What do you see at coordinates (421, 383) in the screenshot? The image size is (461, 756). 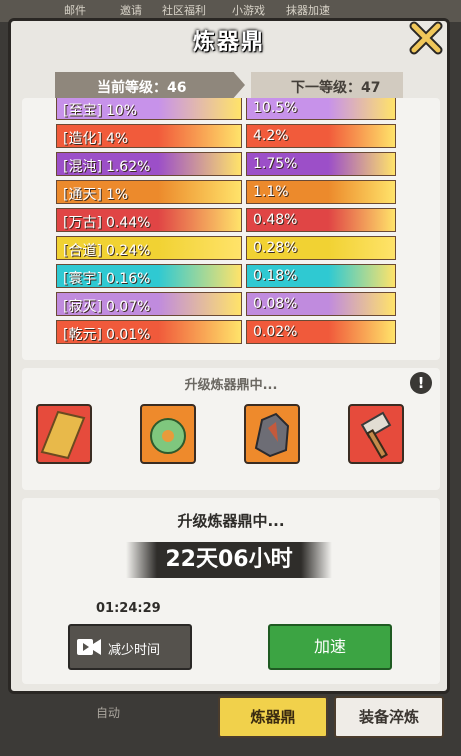 I see `exclamation-icon: !` at bounding box center [421, 383].